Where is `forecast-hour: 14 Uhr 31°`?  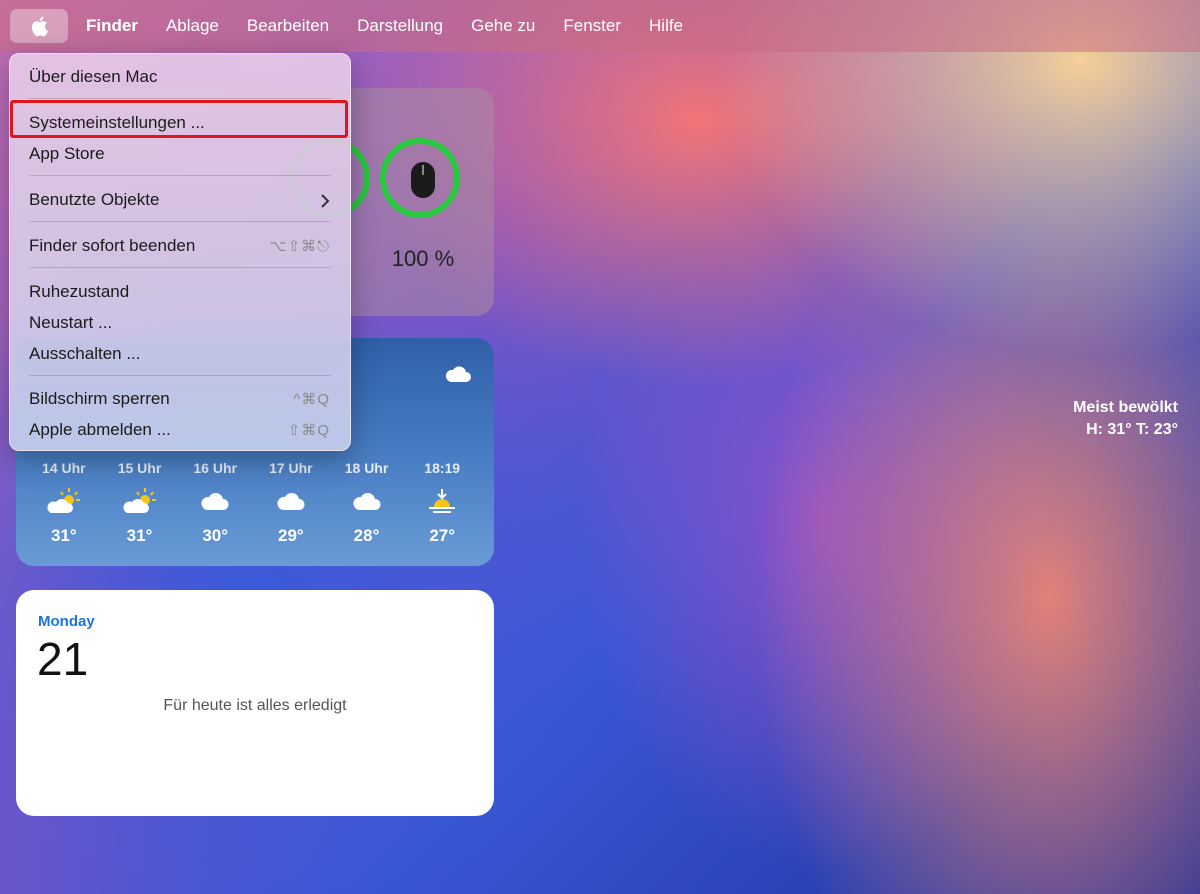
forecast-hour: 14 Uhr 31° is located at coordinates (64, 503).